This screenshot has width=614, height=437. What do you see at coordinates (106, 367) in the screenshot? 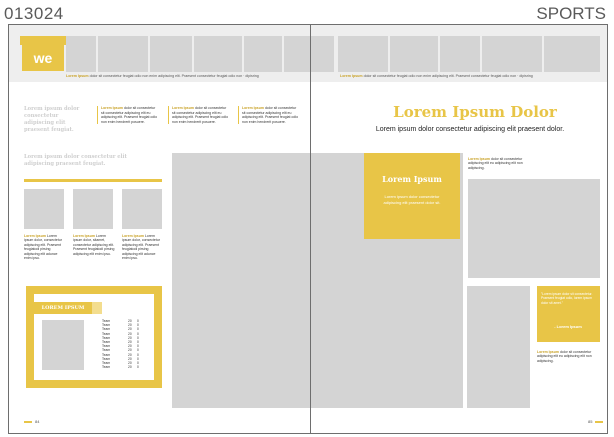
I see `team-name: Team` at bounding box center [106, 367].